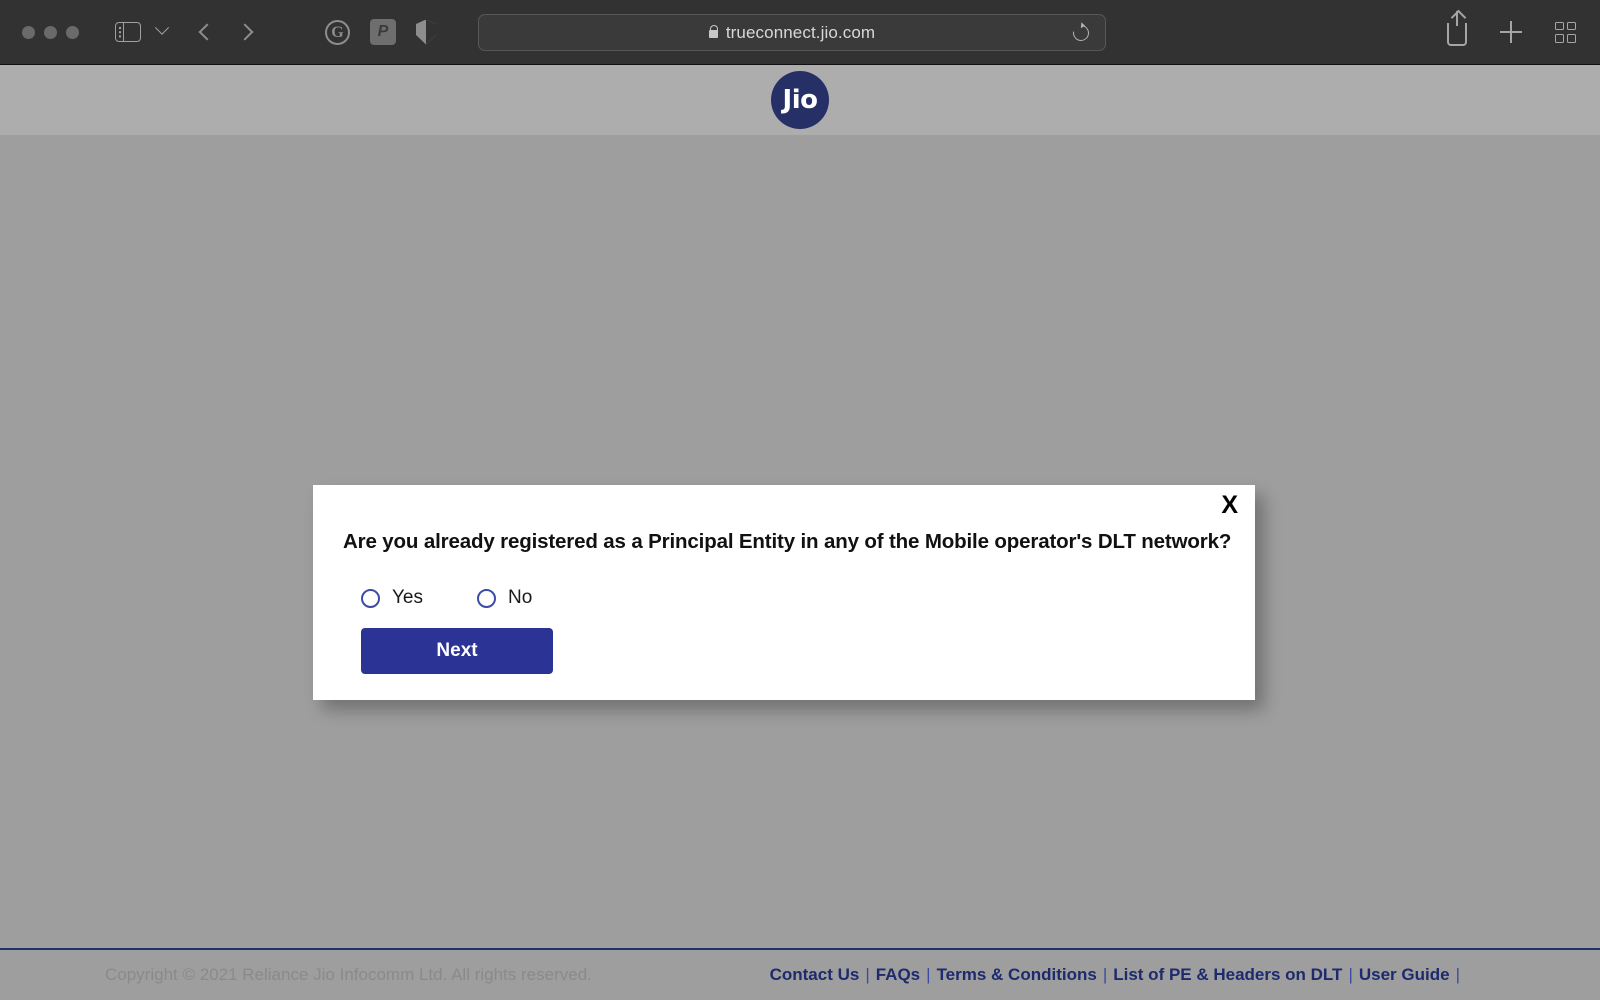 The height and width of the screenshot is (1000, 1600). I want to click on radio-circle-no, so click(486, 598).